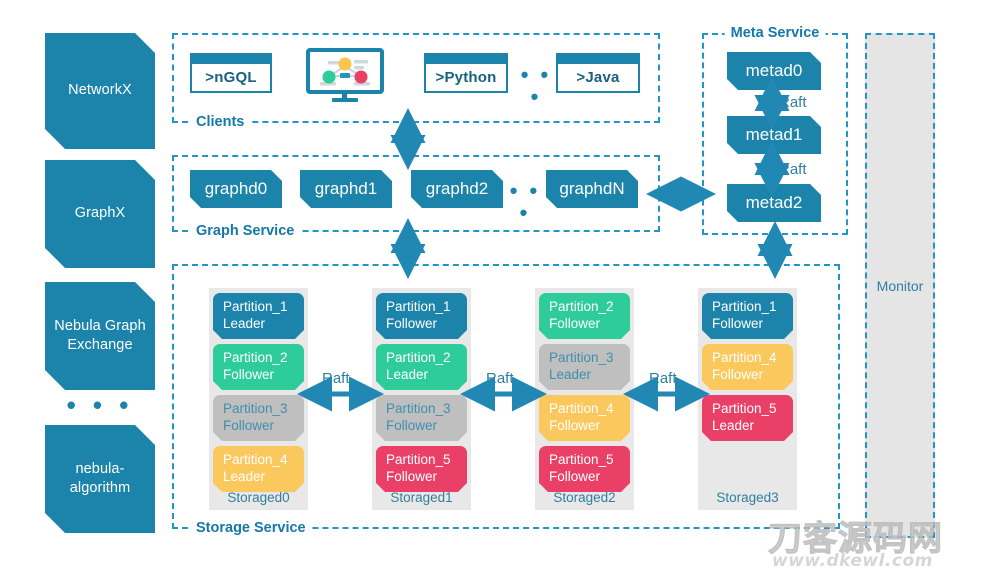 This screenshot has height=575, width=1004. What do you see at coordinates (245, 230) in the screenshot?
I see `graph-service-label: Graph Service` at bounding box center [245, 230].